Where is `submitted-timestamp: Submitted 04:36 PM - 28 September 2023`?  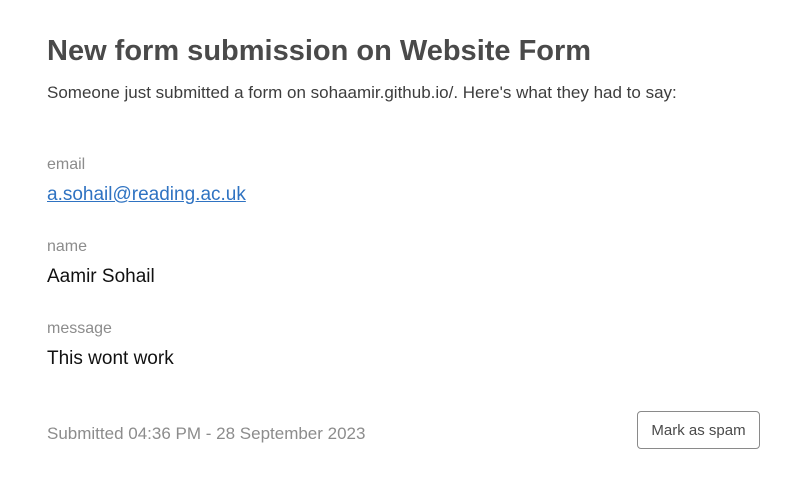 submitted-timestamp: Submitted 04:36 PM - 28 September 2023 is located at coordinates (206, 433).